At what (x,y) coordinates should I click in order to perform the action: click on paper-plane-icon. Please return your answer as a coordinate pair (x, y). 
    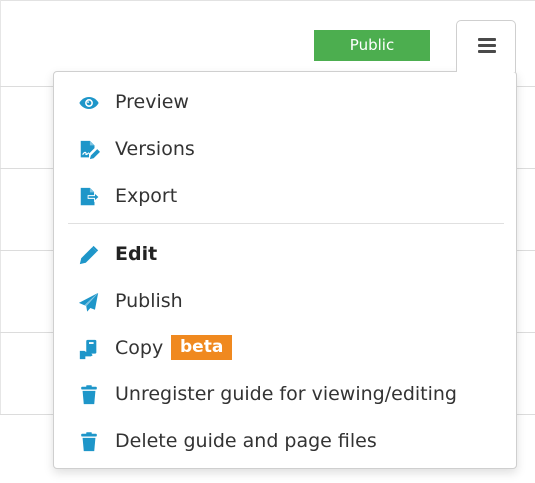
    Looking at the image, I should click on (89, 302).